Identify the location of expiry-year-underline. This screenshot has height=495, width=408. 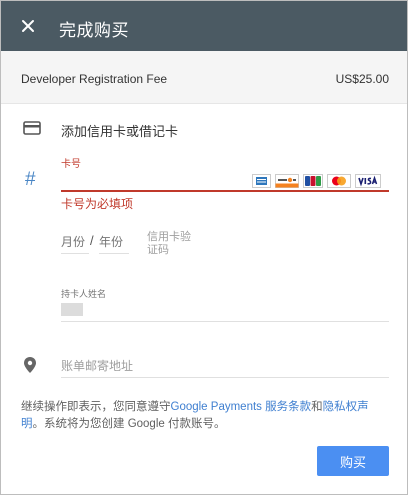
(114, 253).